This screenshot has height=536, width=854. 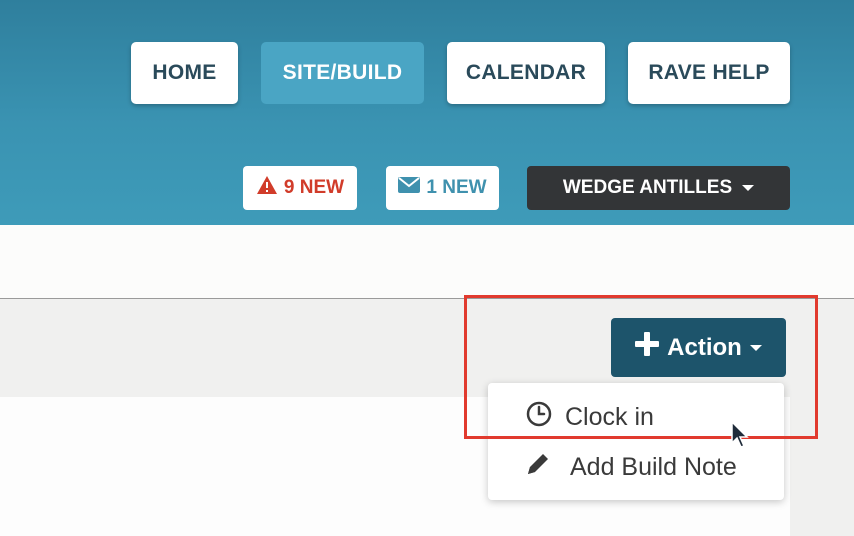 What do you see at coordinates (653, 466) in the screenshot?
I see `menu-item-label: Add Build Note` at bounding box center [653, 466].